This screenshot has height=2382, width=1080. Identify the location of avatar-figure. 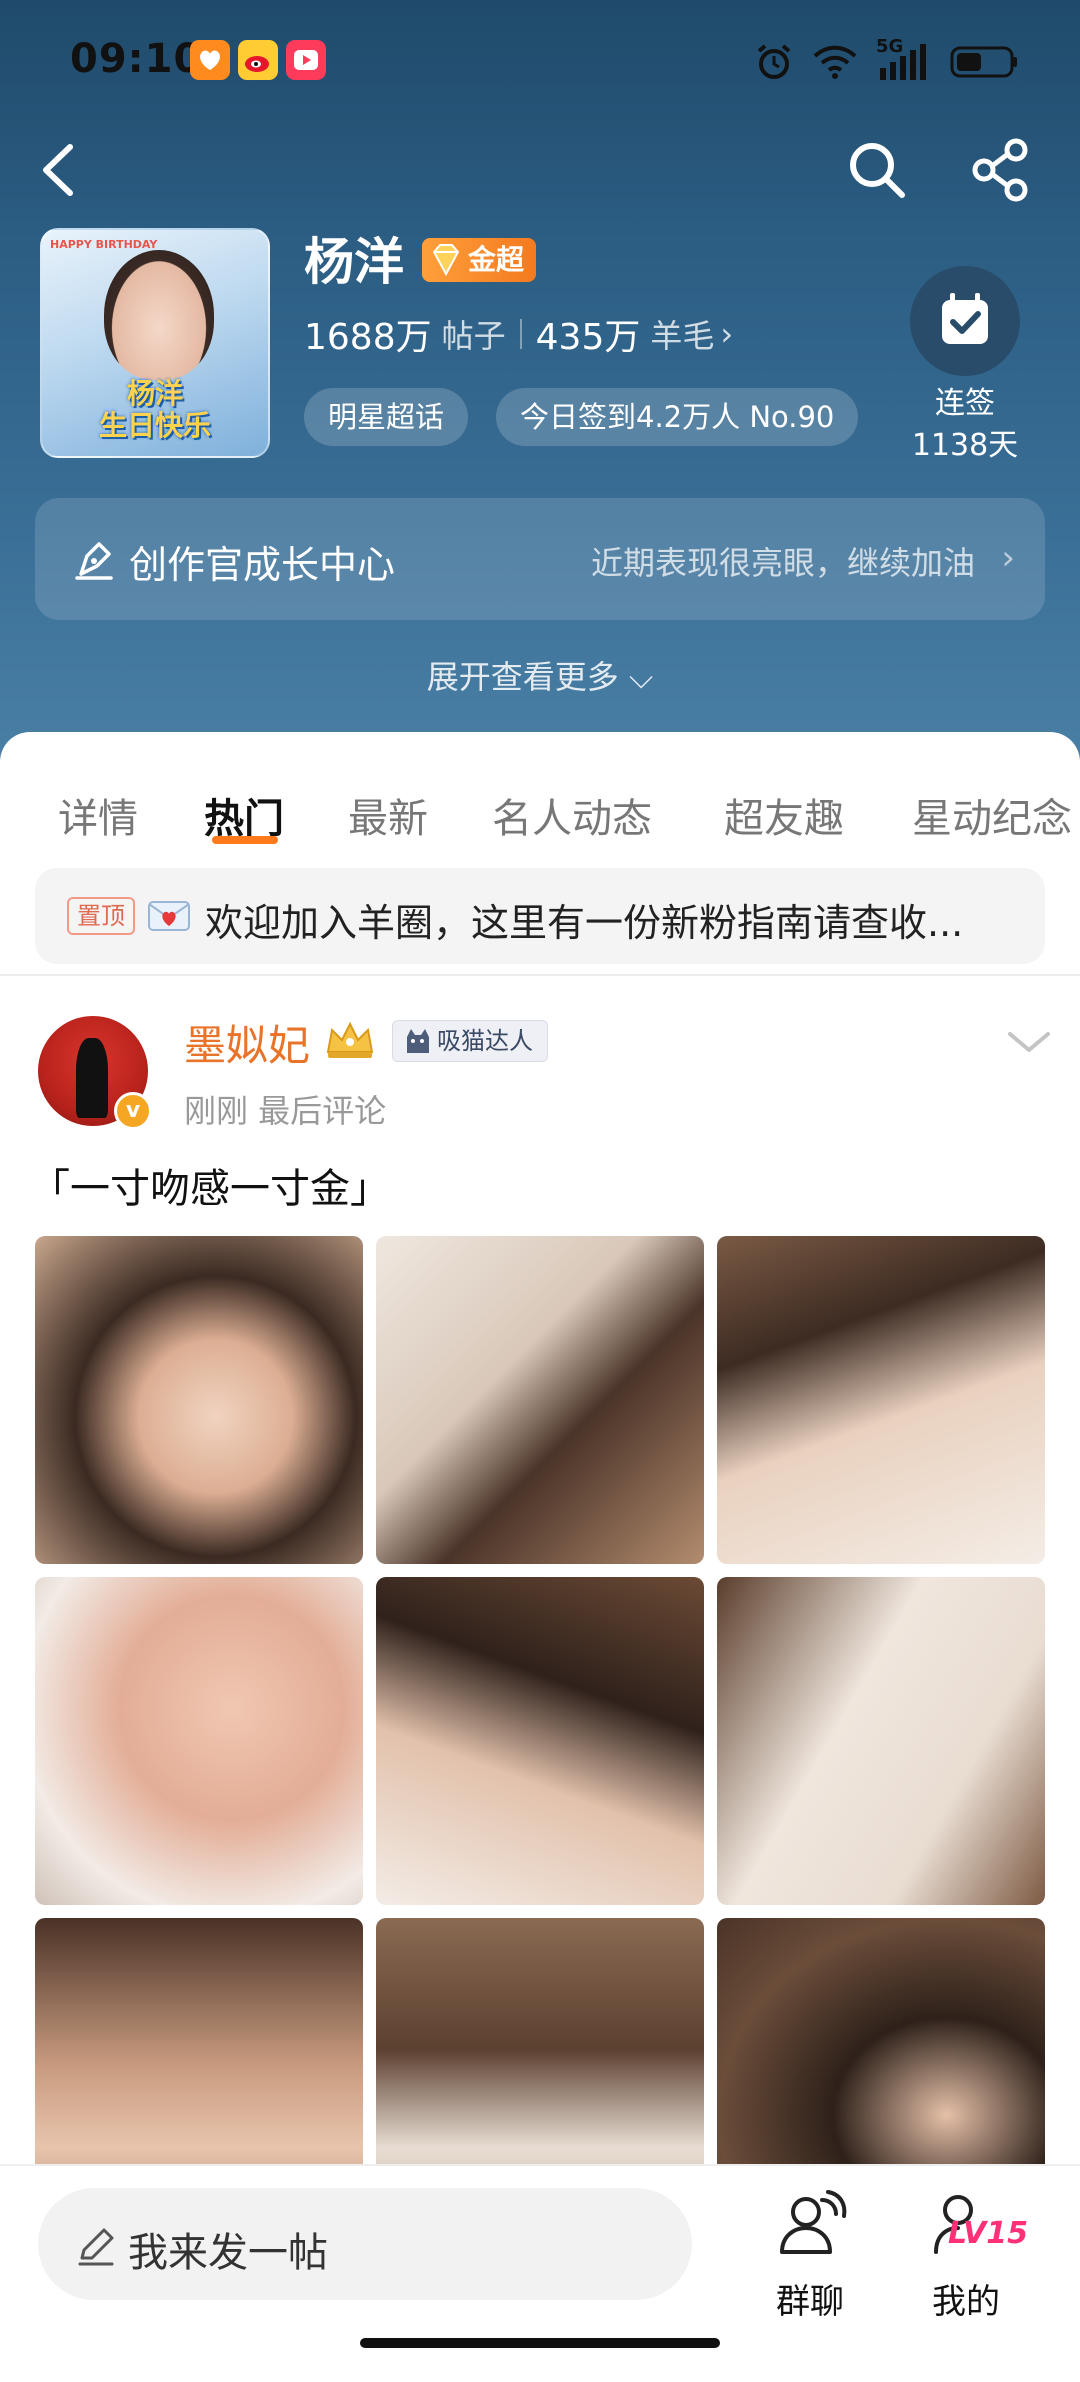
(92, 1078).